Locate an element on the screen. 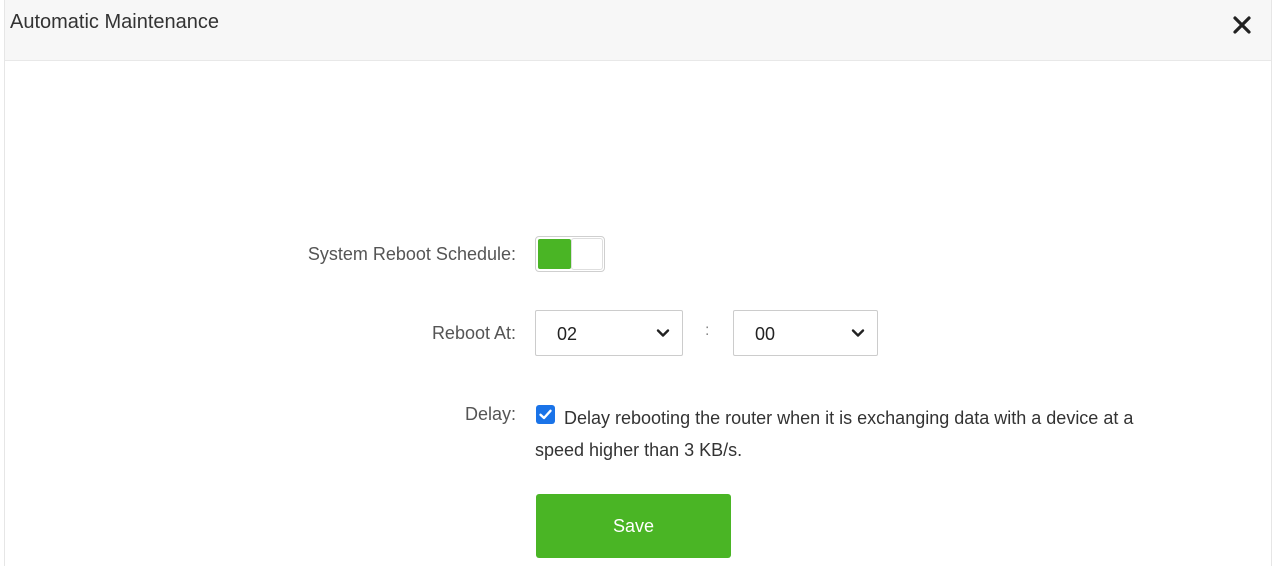 This screenshot has width=1277, height=566. reboot-schedule-label: System Reboot Schedule: is located at coordinates (411, 254).